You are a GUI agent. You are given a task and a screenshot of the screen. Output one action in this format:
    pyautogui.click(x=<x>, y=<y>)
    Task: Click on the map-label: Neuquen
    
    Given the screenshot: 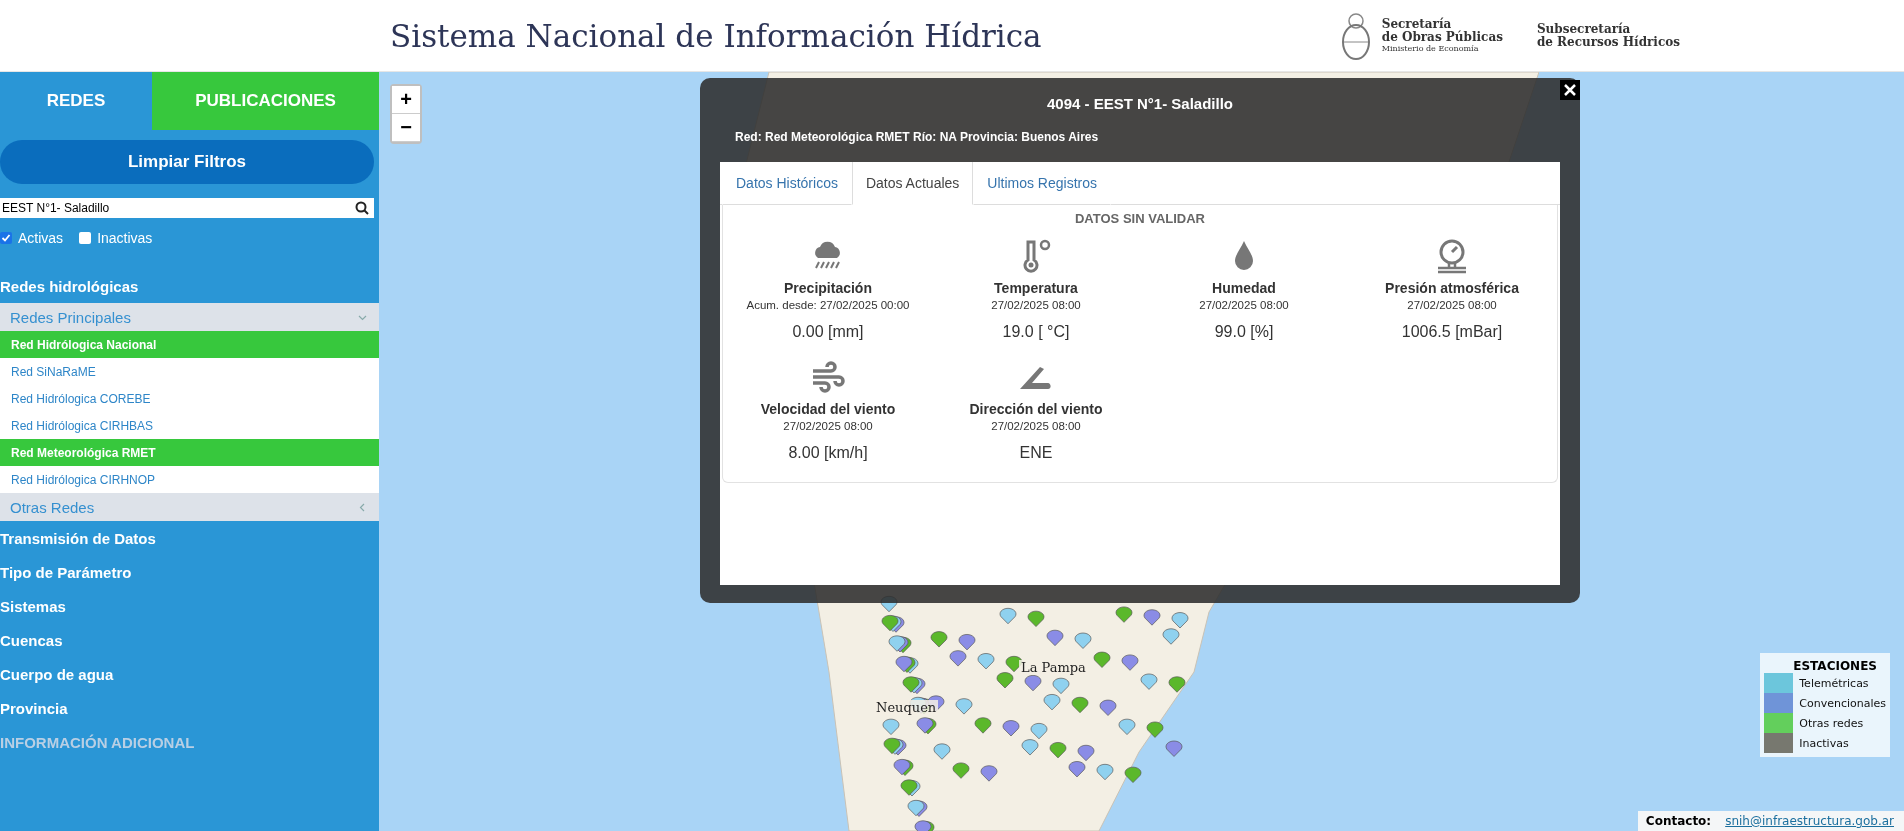 What is the action you would take?
    pyautogui.click(x=906, y=707)
    